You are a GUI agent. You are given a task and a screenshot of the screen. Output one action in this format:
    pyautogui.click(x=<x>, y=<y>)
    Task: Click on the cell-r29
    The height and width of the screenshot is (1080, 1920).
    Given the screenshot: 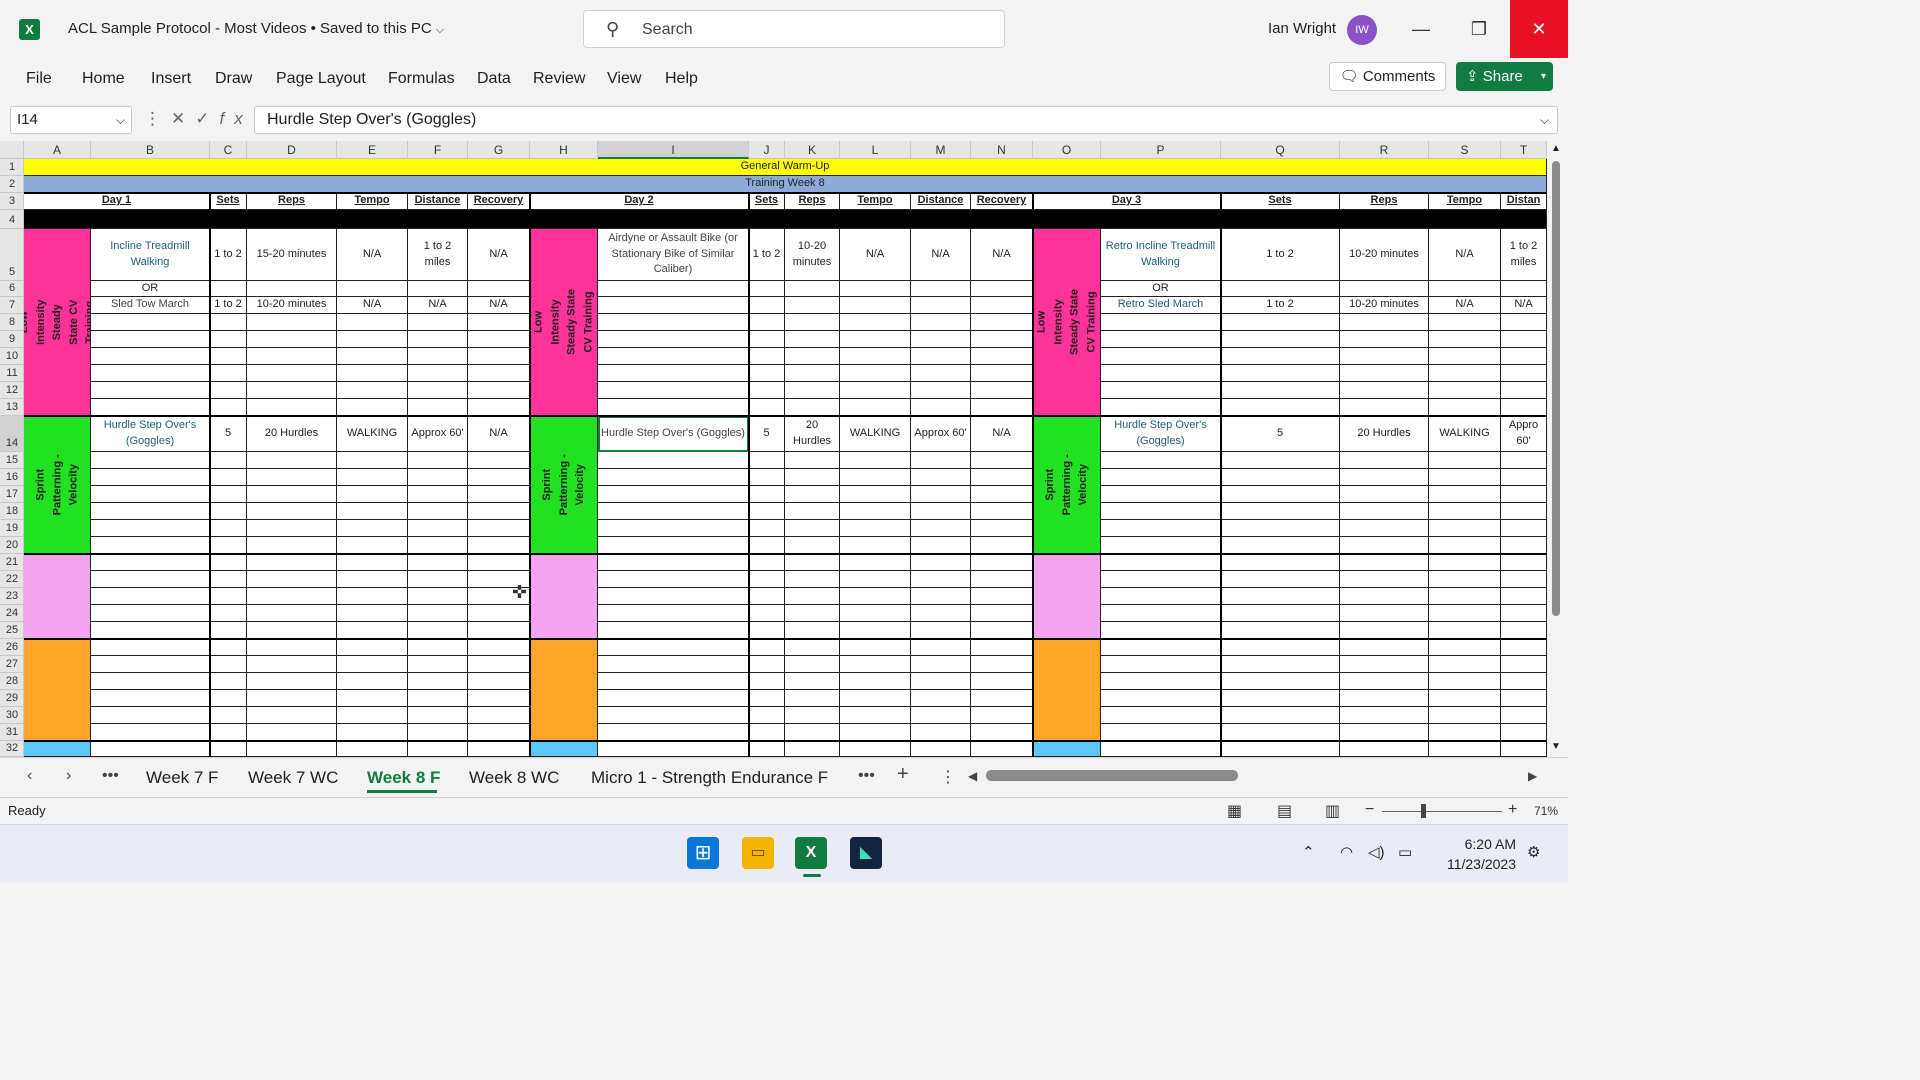 What is the action you would take?
    pyautogui.click(x=1384, y=698)
    